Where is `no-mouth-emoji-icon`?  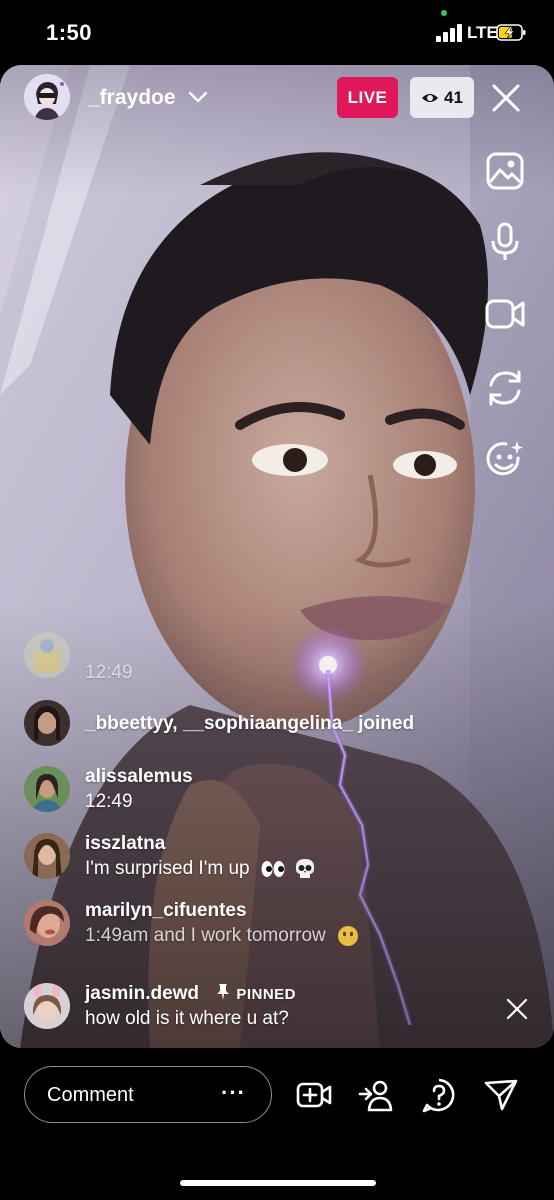
no-mouth-emoji-icon is located at coordinates (348, 936).